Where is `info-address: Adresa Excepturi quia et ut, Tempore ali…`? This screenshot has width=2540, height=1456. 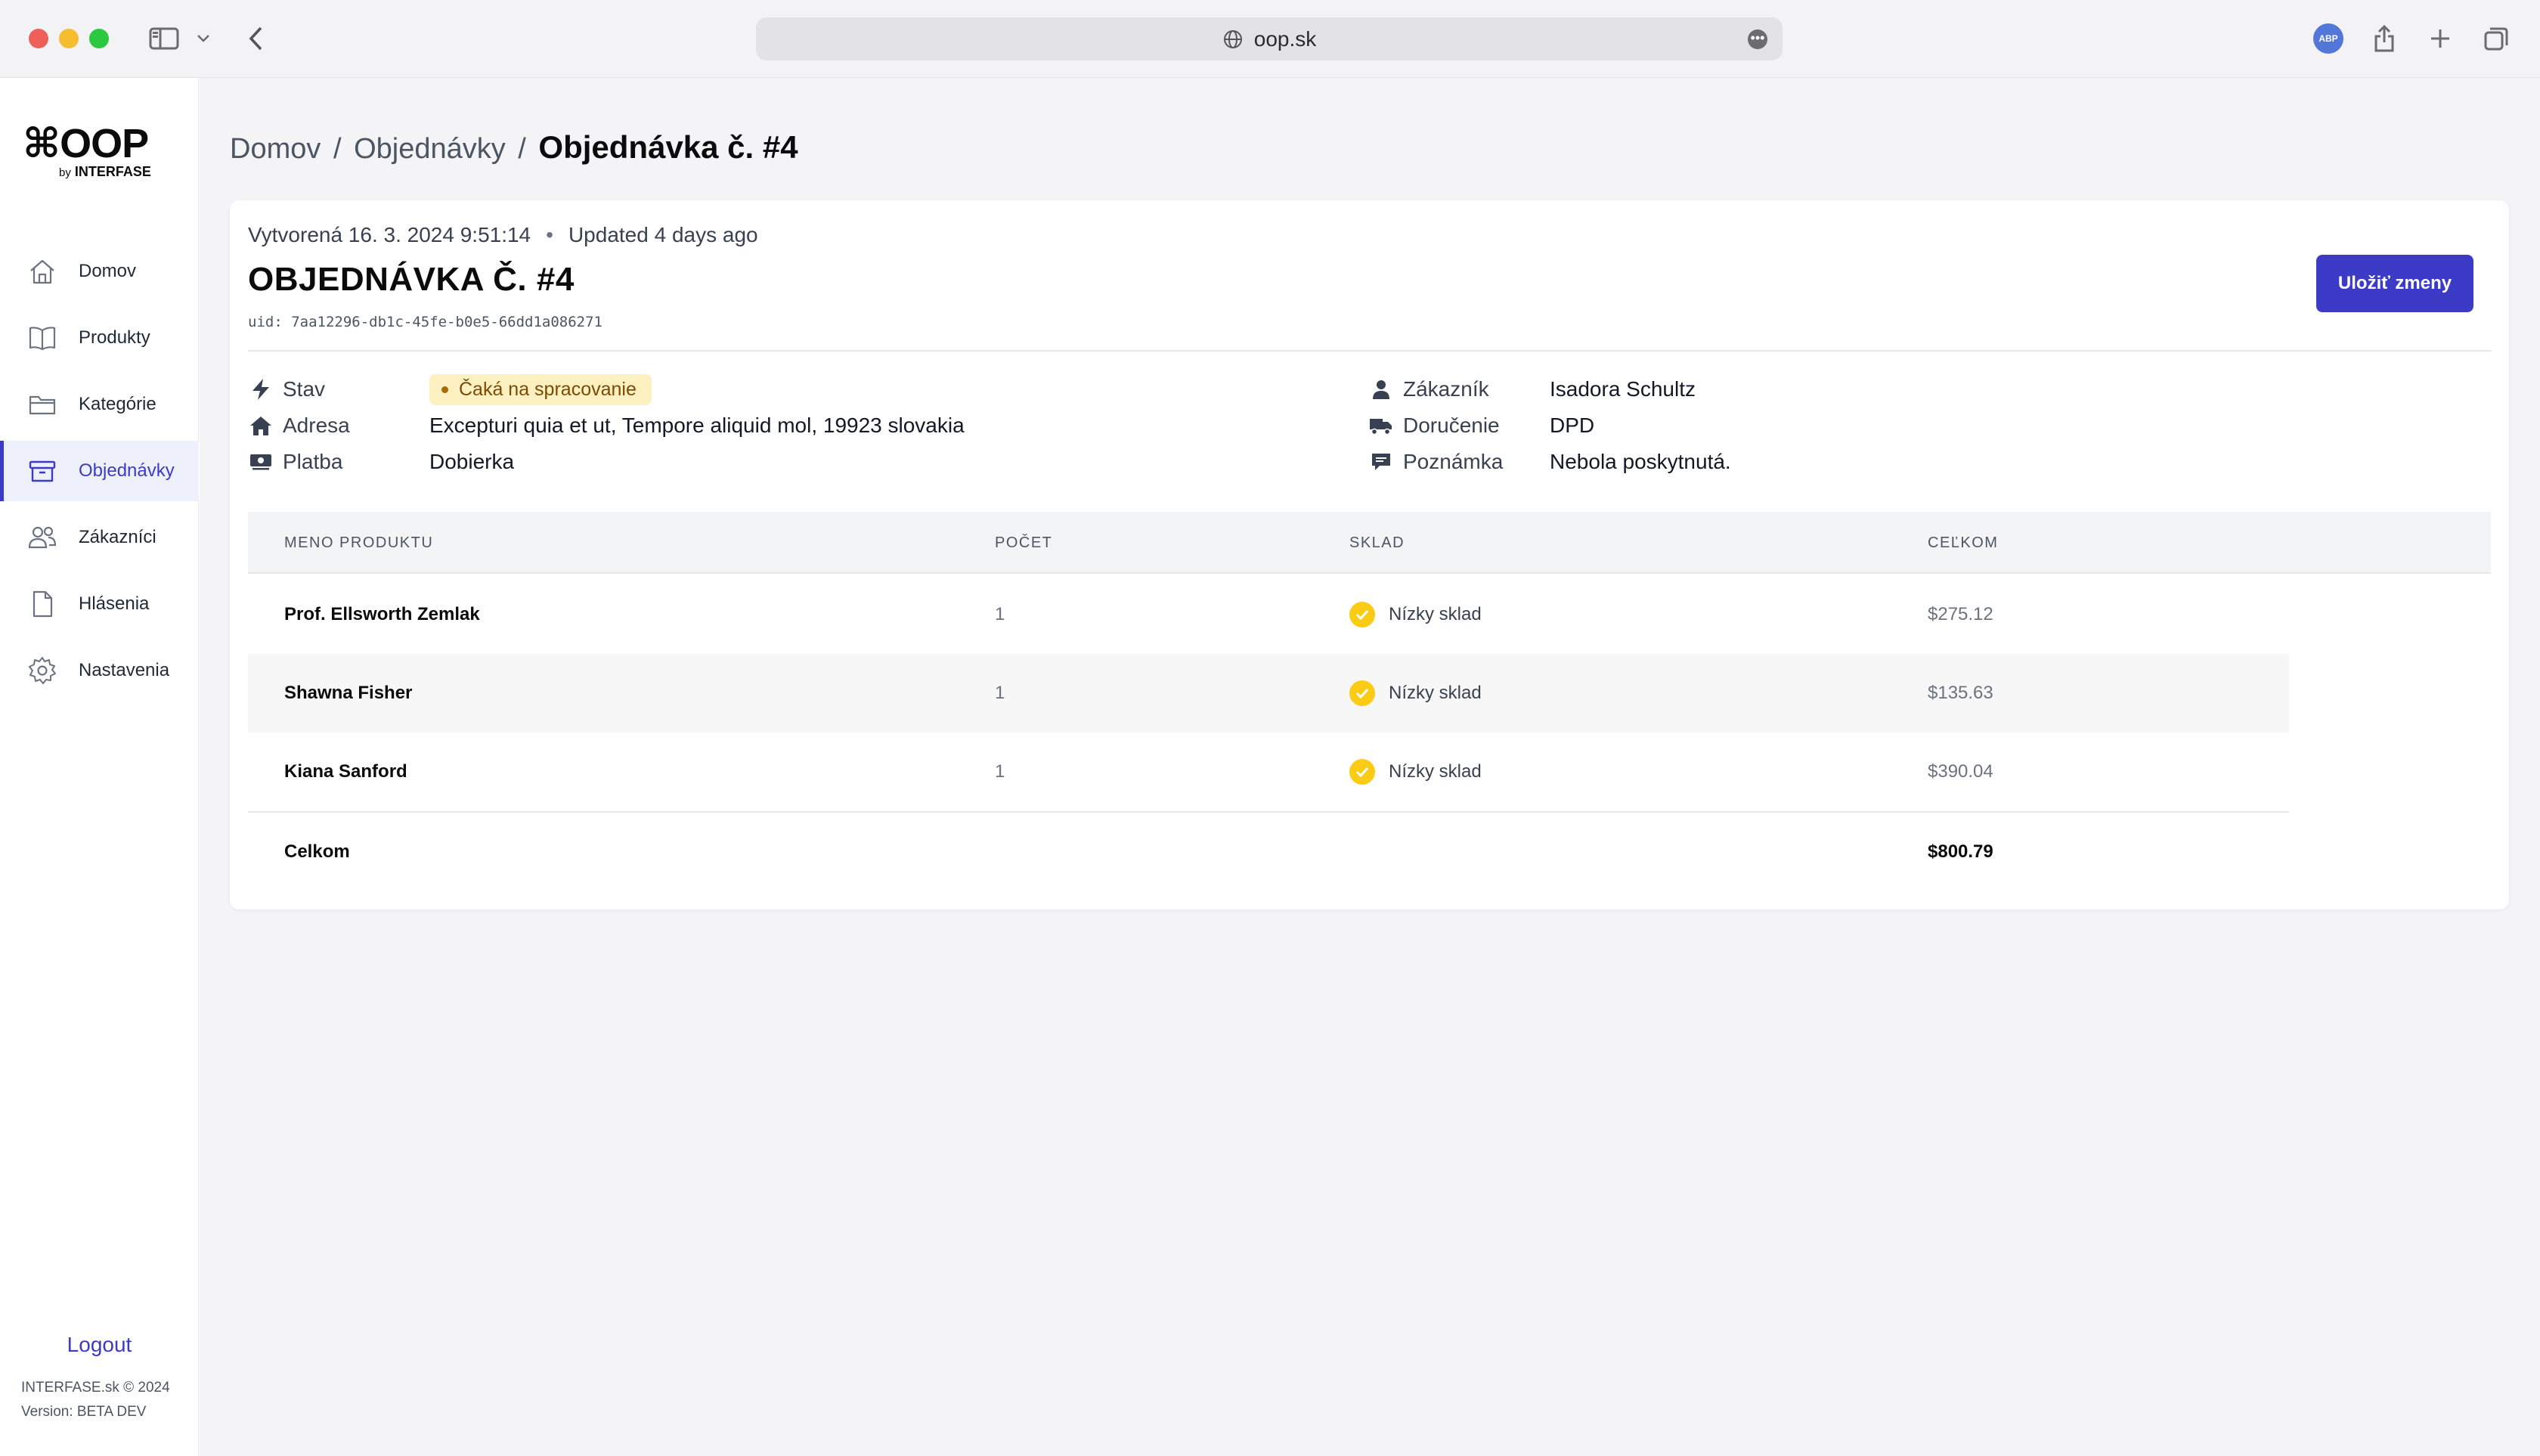 info-address: Adresa Excepturi quia et ut, Tempore ali… is located at coordinates (777, 425).